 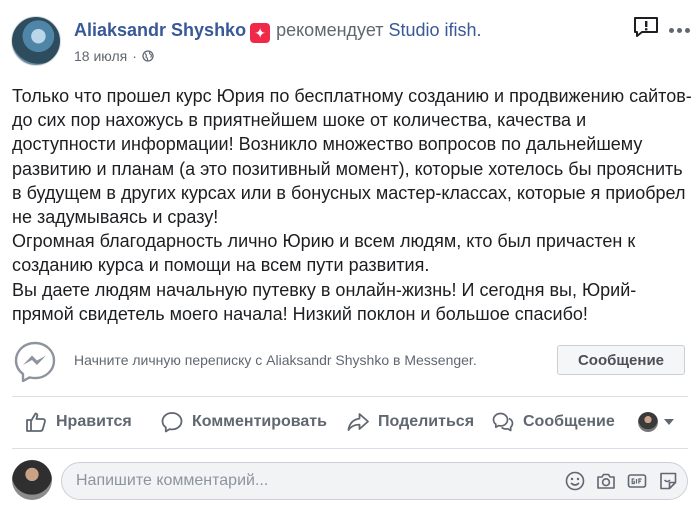 What do you see at coordinates (606, 481) in the screenshot?
I see `camera-icon` at bounding box center [606, 481].